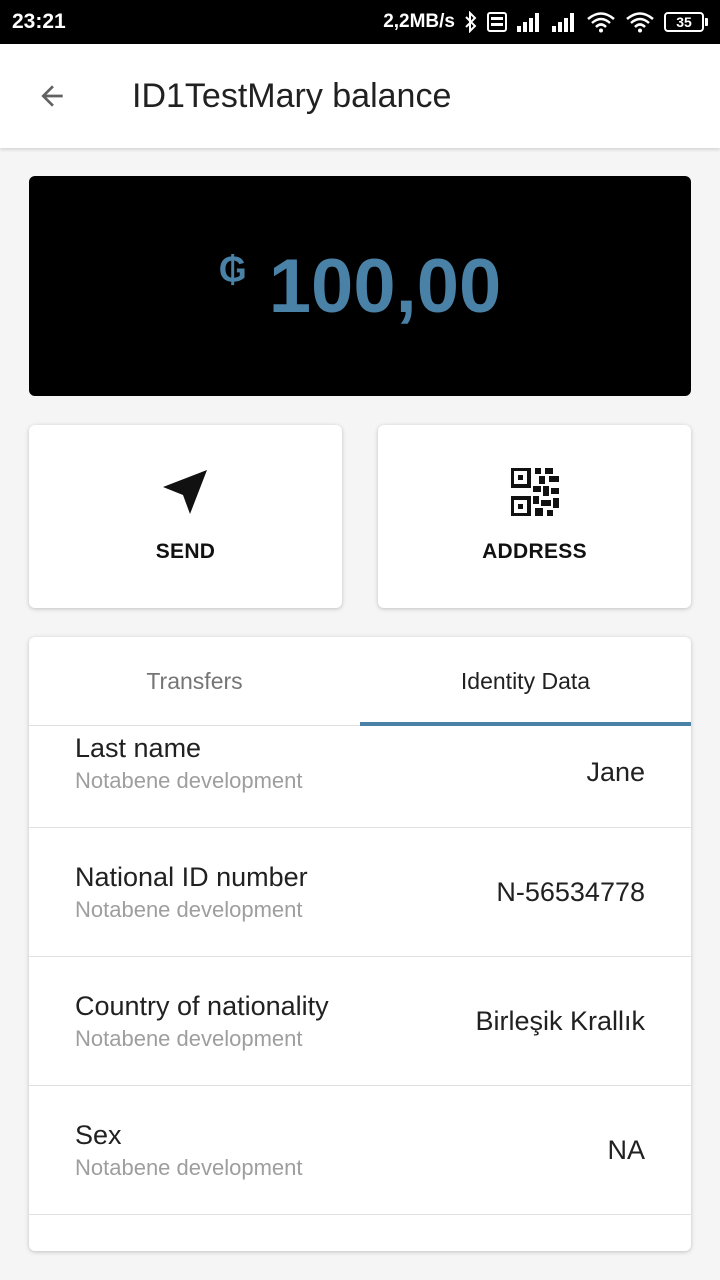  What do you see at coordinates (39, 21) in the screenshot?
I see `status-time: 23:21` at bounding box center [39, 21].